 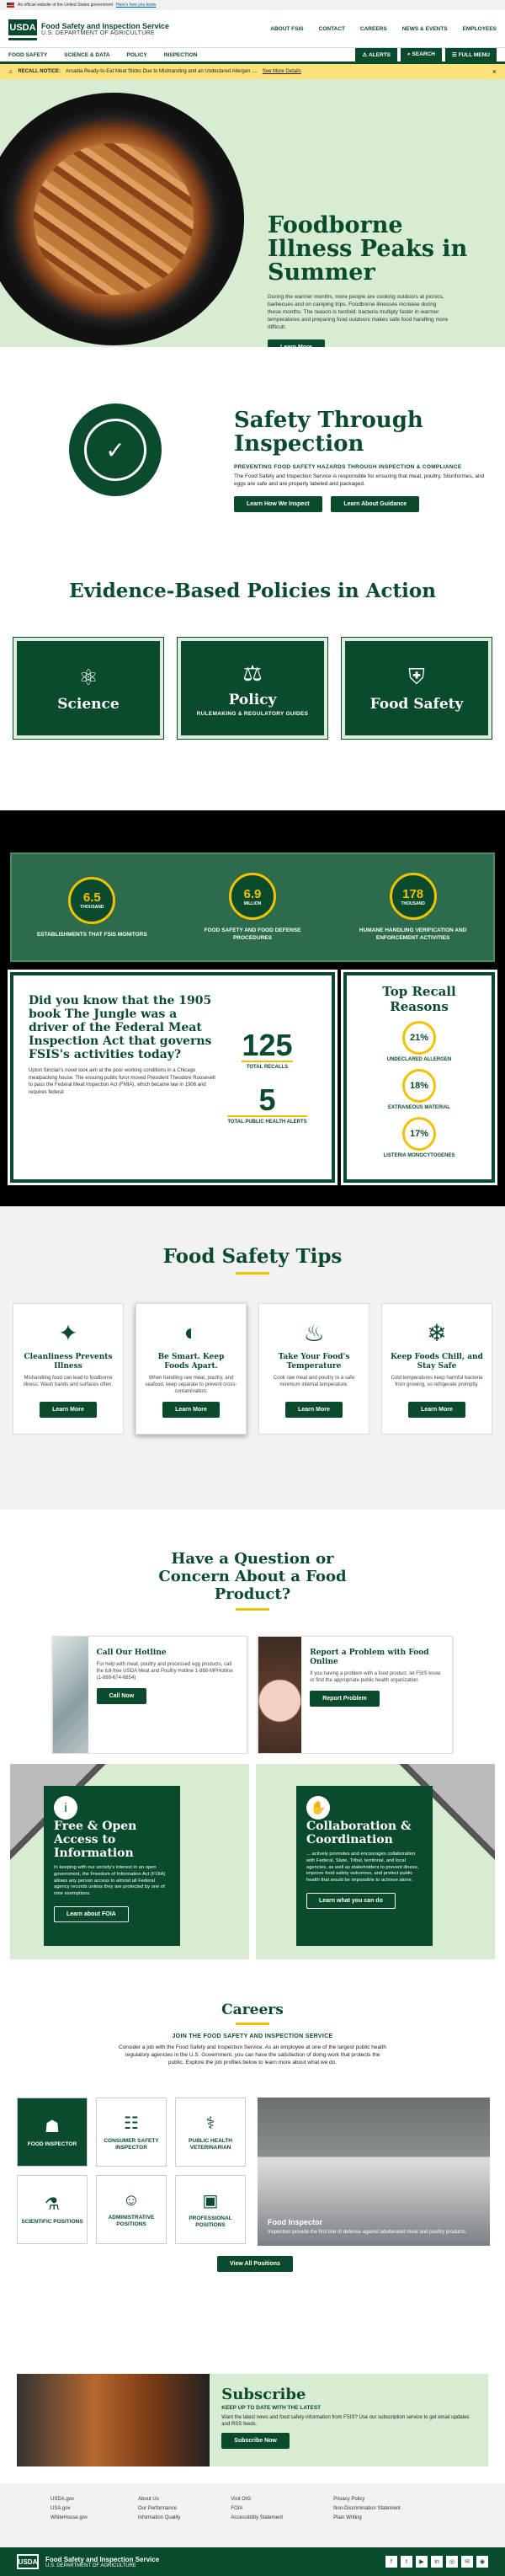 I want to click on recall-reason: LISTERIA MONOCYTOGENES, so click(x=419, y=1155).